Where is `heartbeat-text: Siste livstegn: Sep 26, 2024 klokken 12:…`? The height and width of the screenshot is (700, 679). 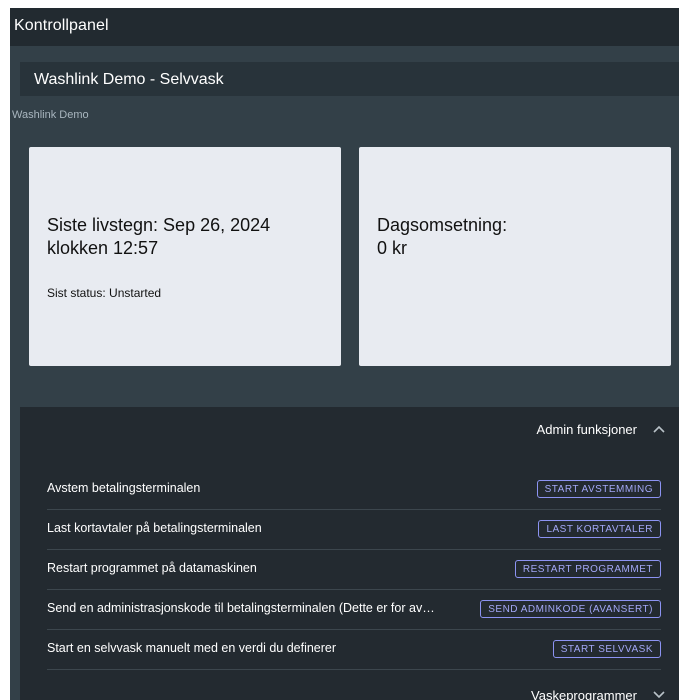
heartbeat-text: Siste livstegn: Sep 26, 2024 klokken 12:… is located at coordinates (189, 237).